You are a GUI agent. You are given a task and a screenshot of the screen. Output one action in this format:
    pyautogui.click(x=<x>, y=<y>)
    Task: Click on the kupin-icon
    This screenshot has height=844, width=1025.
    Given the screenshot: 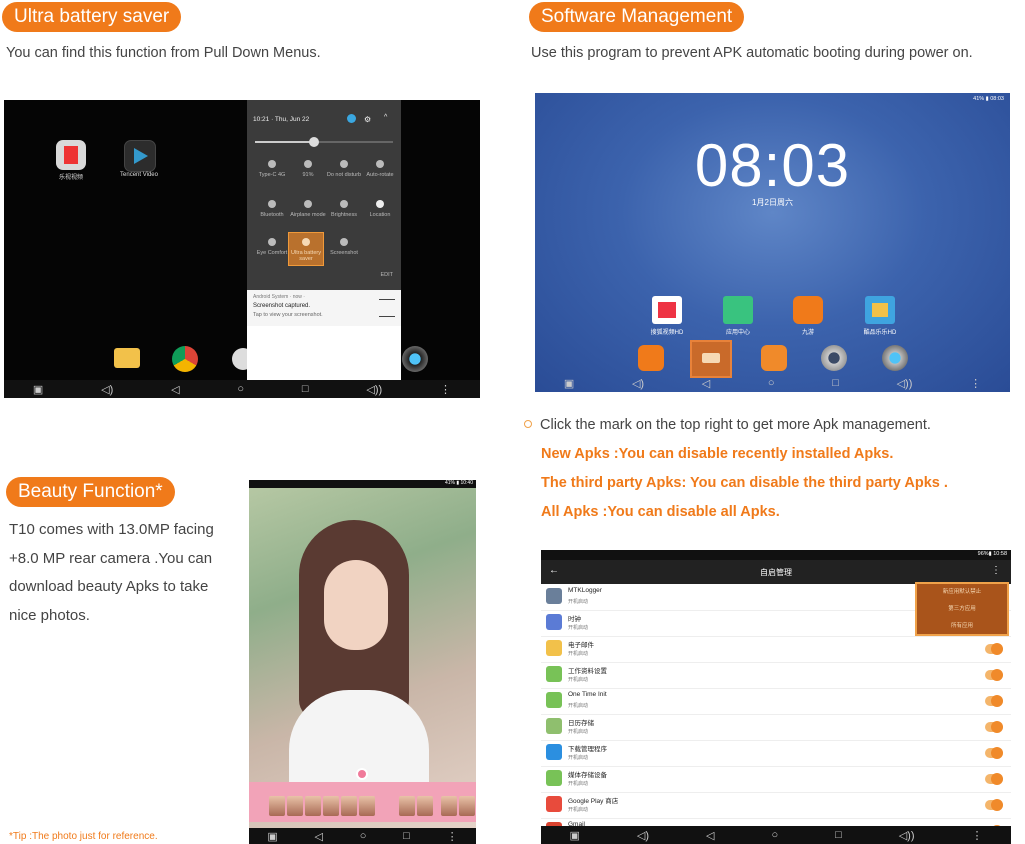 What is the action you would take?
    pyautogui.click(x=880, y=310)
    